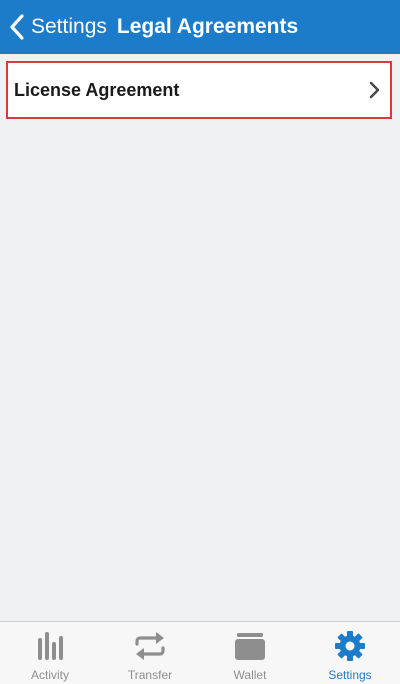  Describe the element at coordinates (374, 90) in the screenshot. I see `chevron-right-icon` at that location.